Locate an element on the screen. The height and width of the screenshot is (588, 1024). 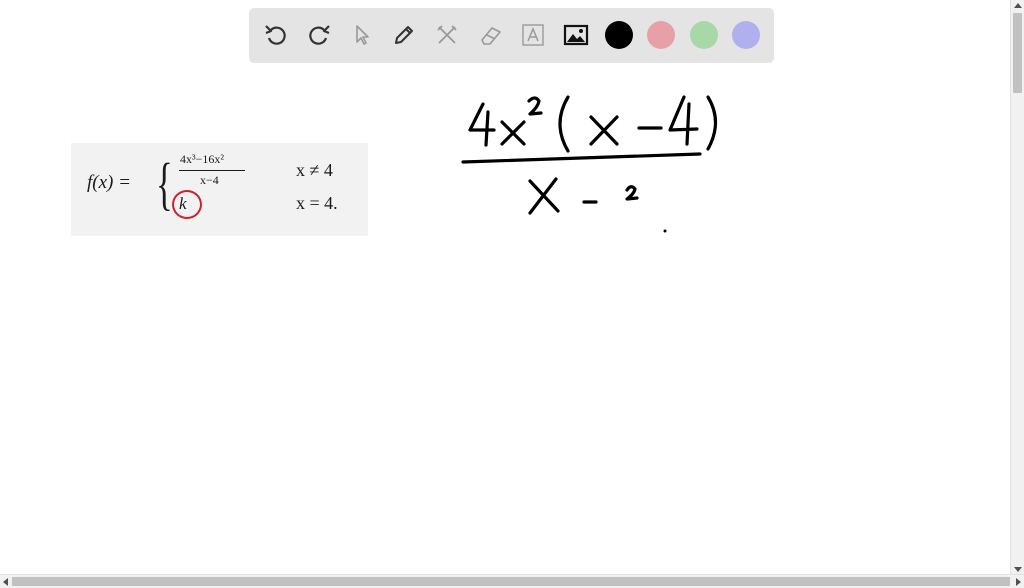
horizontal-scrollbar is located at coordinates (512, 581).